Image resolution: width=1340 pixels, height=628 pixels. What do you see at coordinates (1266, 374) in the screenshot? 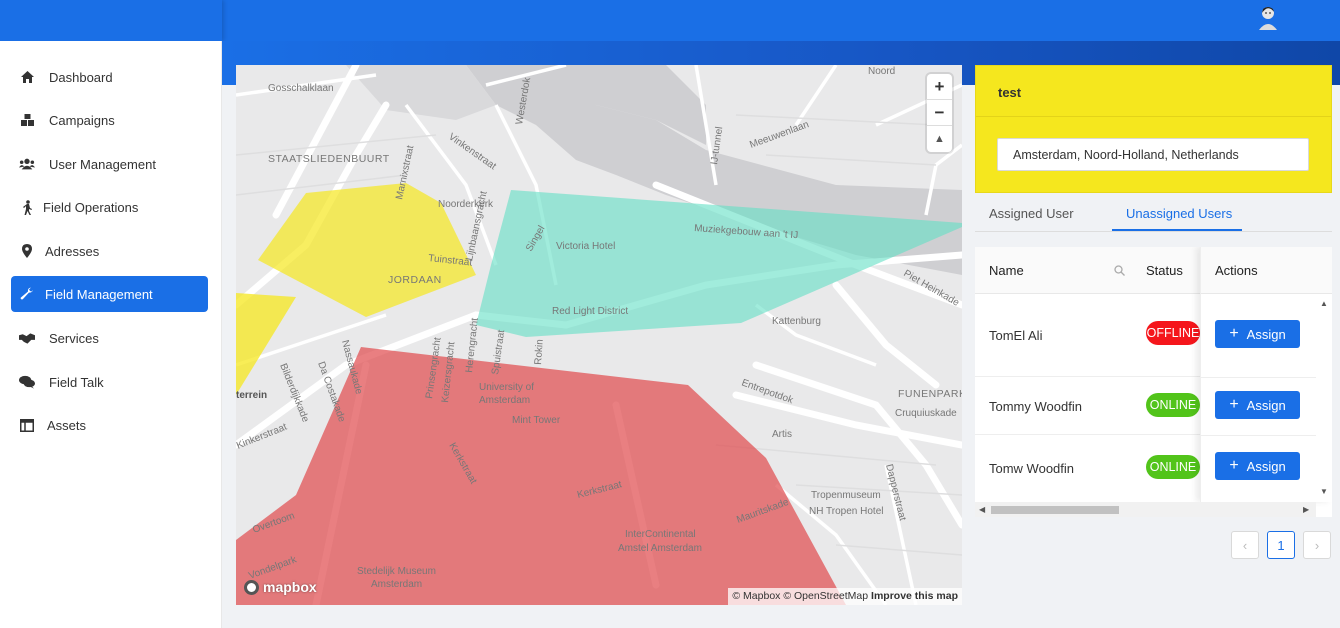
I see `actions-column: Actions + Assign + Assign + Assign` at bounding box center [1266, 374].